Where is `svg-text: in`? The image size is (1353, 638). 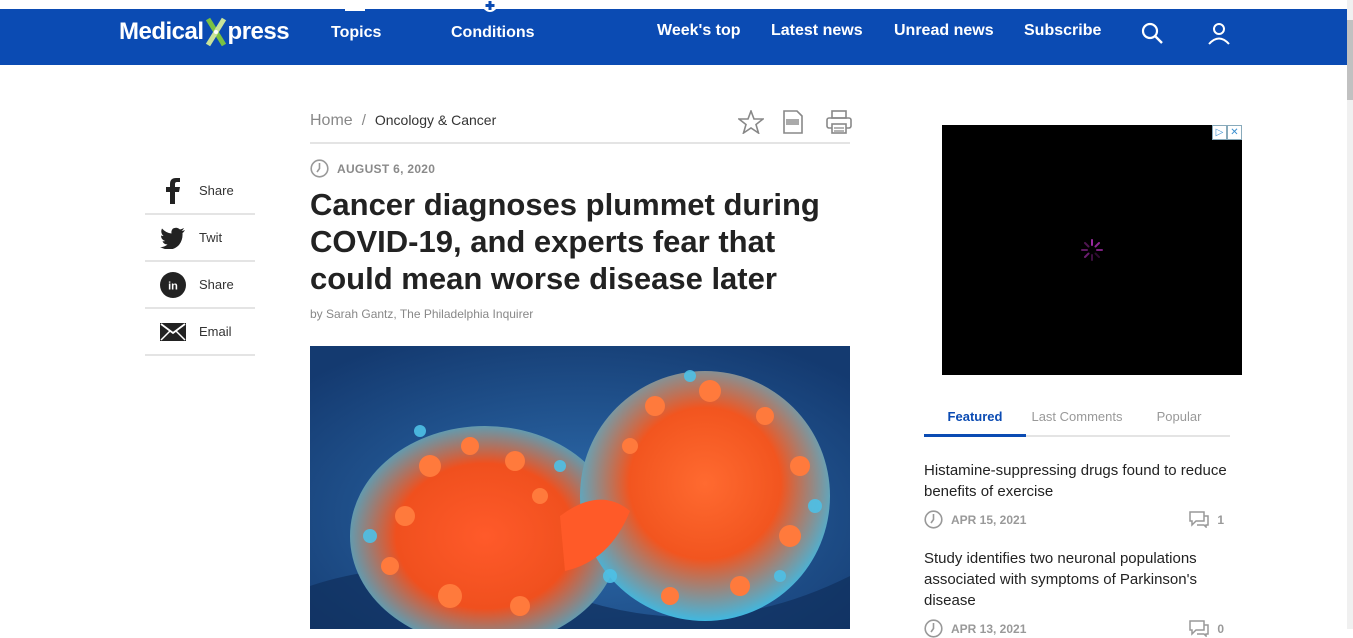
svg-text: in is located at coordinates (173, 286).